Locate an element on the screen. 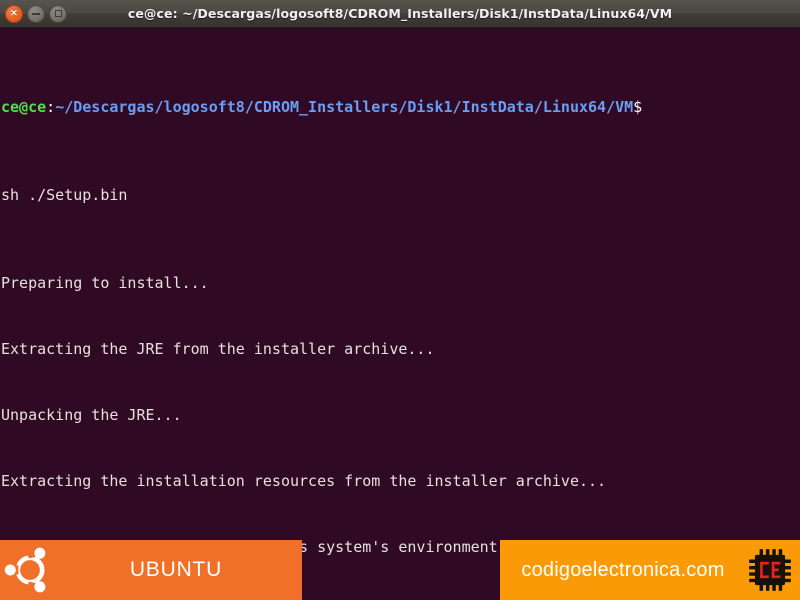 The image size is (800, 600). terminal-command-line: sh ./Setup.bin is located at coordinates (64, 195).